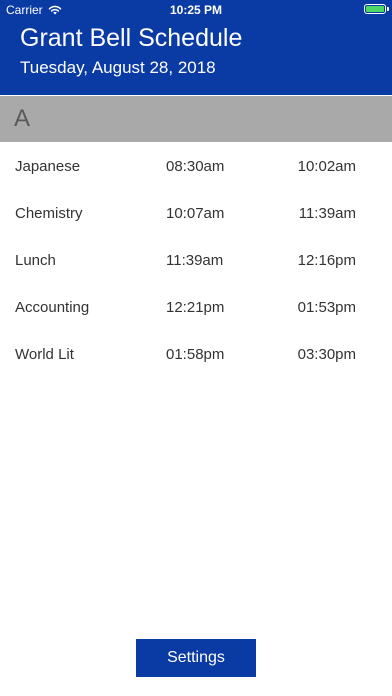  I want to click on period-name: Japanese, so click(48, 166).